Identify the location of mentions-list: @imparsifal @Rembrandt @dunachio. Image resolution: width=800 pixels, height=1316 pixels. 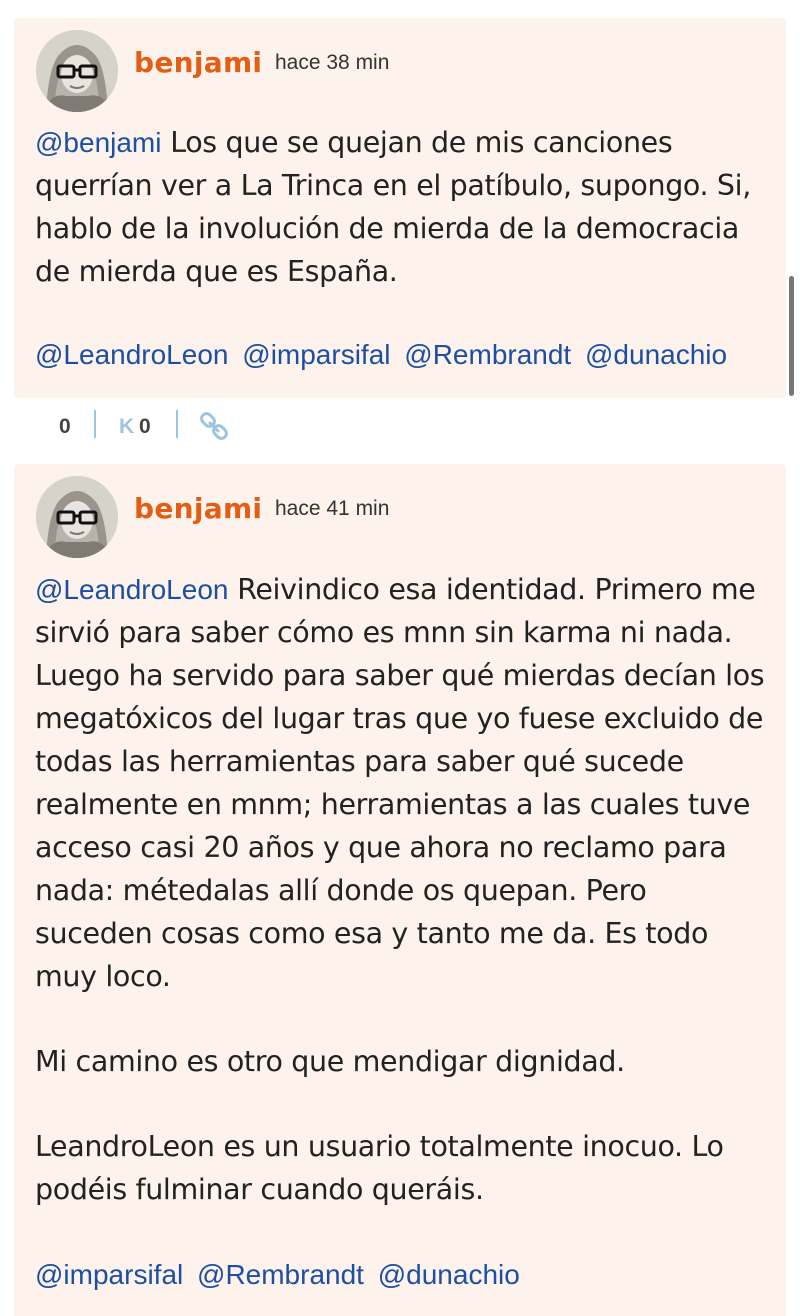
(280, 1275).